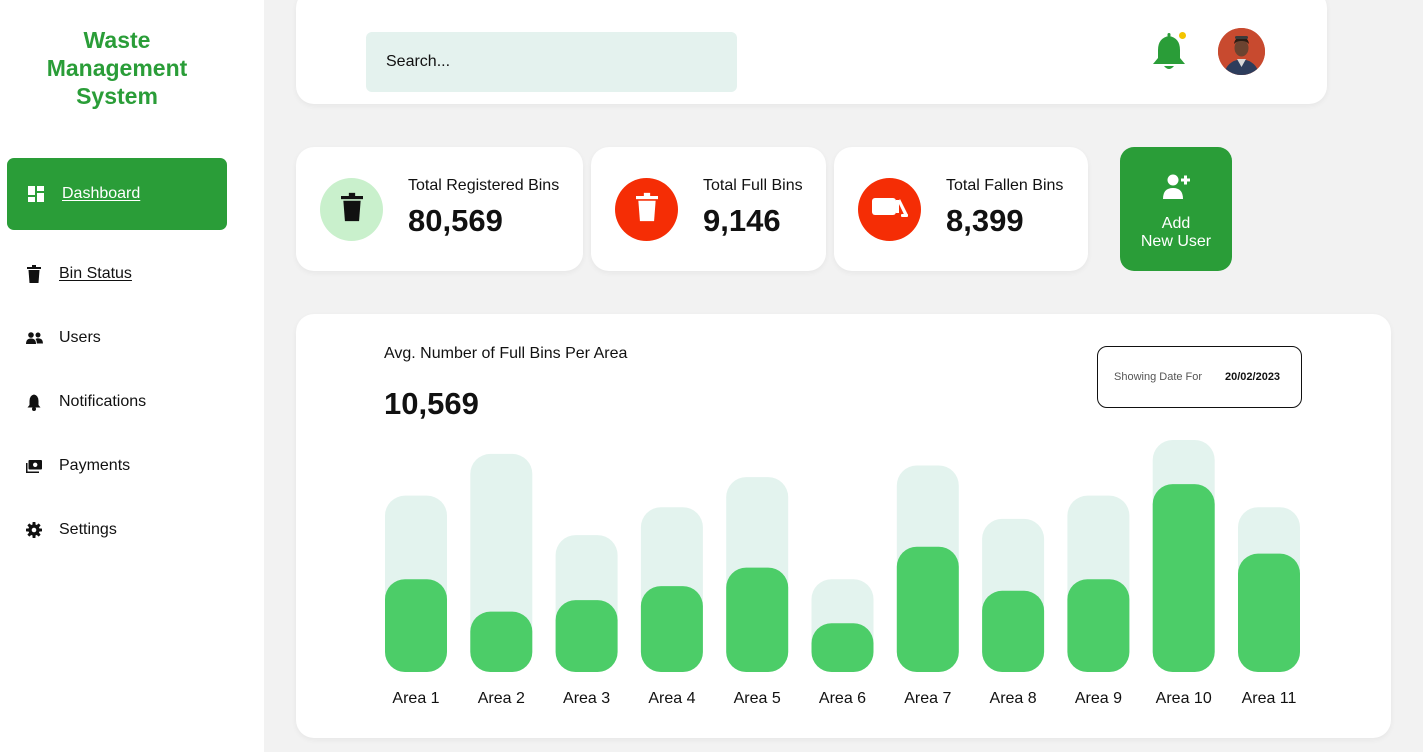  I want to click on sidebar-item-label: Payments, so click(95, 465).